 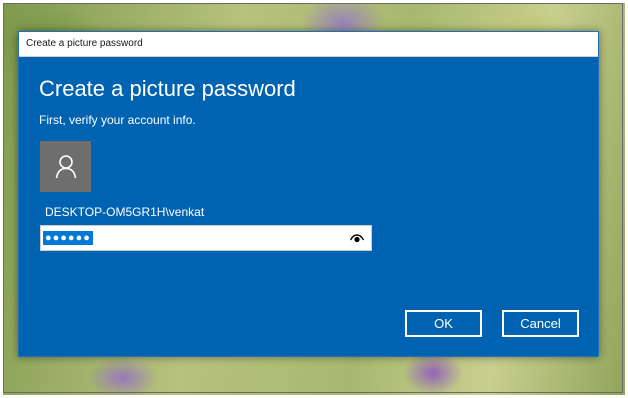 What do you see at coordinates (125, 212) in the screenshot?
I see `account-username: DESKTOP-OM5GR1H\venkat` at bounding box center [125, 212].